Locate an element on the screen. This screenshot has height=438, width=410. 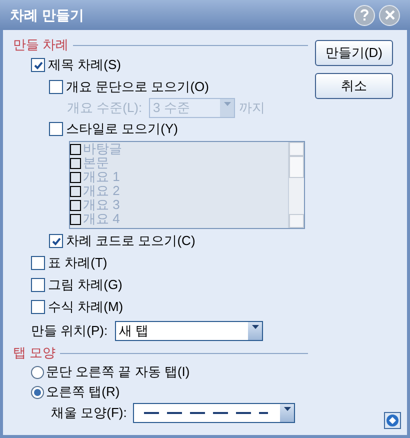
section-title: 탭 모양 is located at coordinates (35, 353).